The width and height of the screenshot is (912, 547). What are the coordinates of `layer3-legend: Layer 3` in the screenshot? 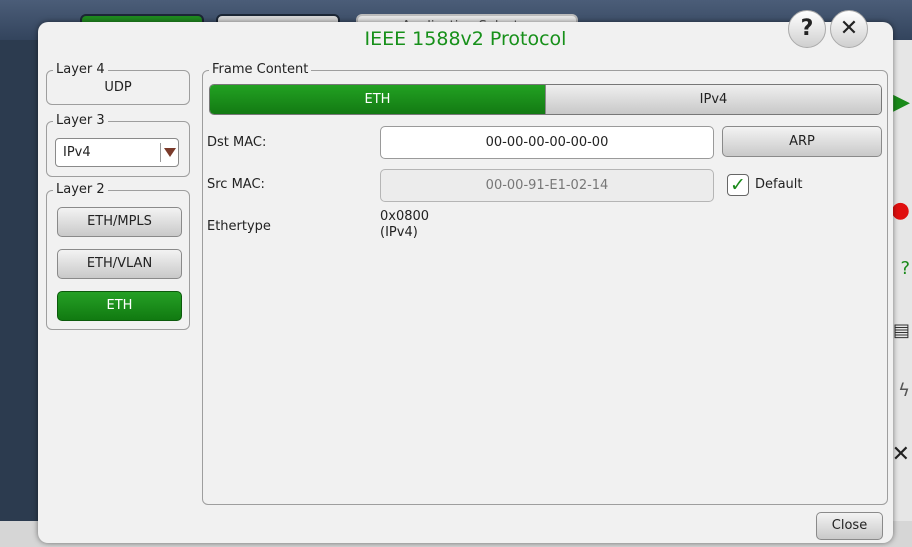 It's located at (80, 121).